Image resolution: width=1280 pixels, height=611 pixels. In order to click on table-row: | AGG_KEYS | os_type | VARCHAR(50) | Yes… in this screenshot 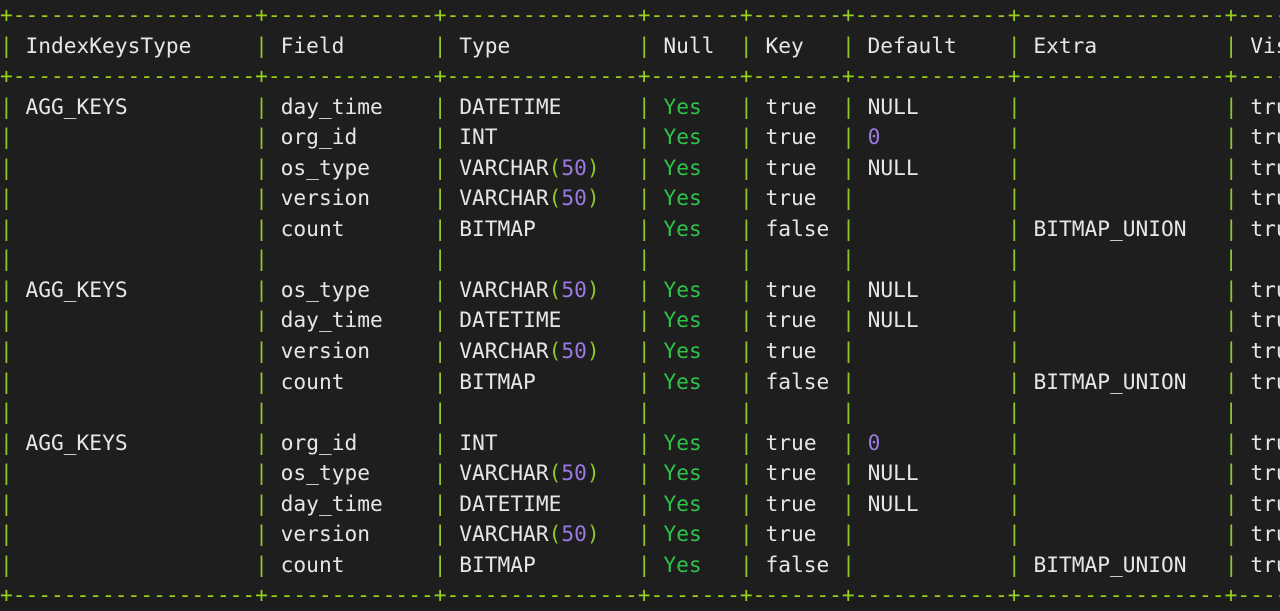, I will do `click(640, 289)`.